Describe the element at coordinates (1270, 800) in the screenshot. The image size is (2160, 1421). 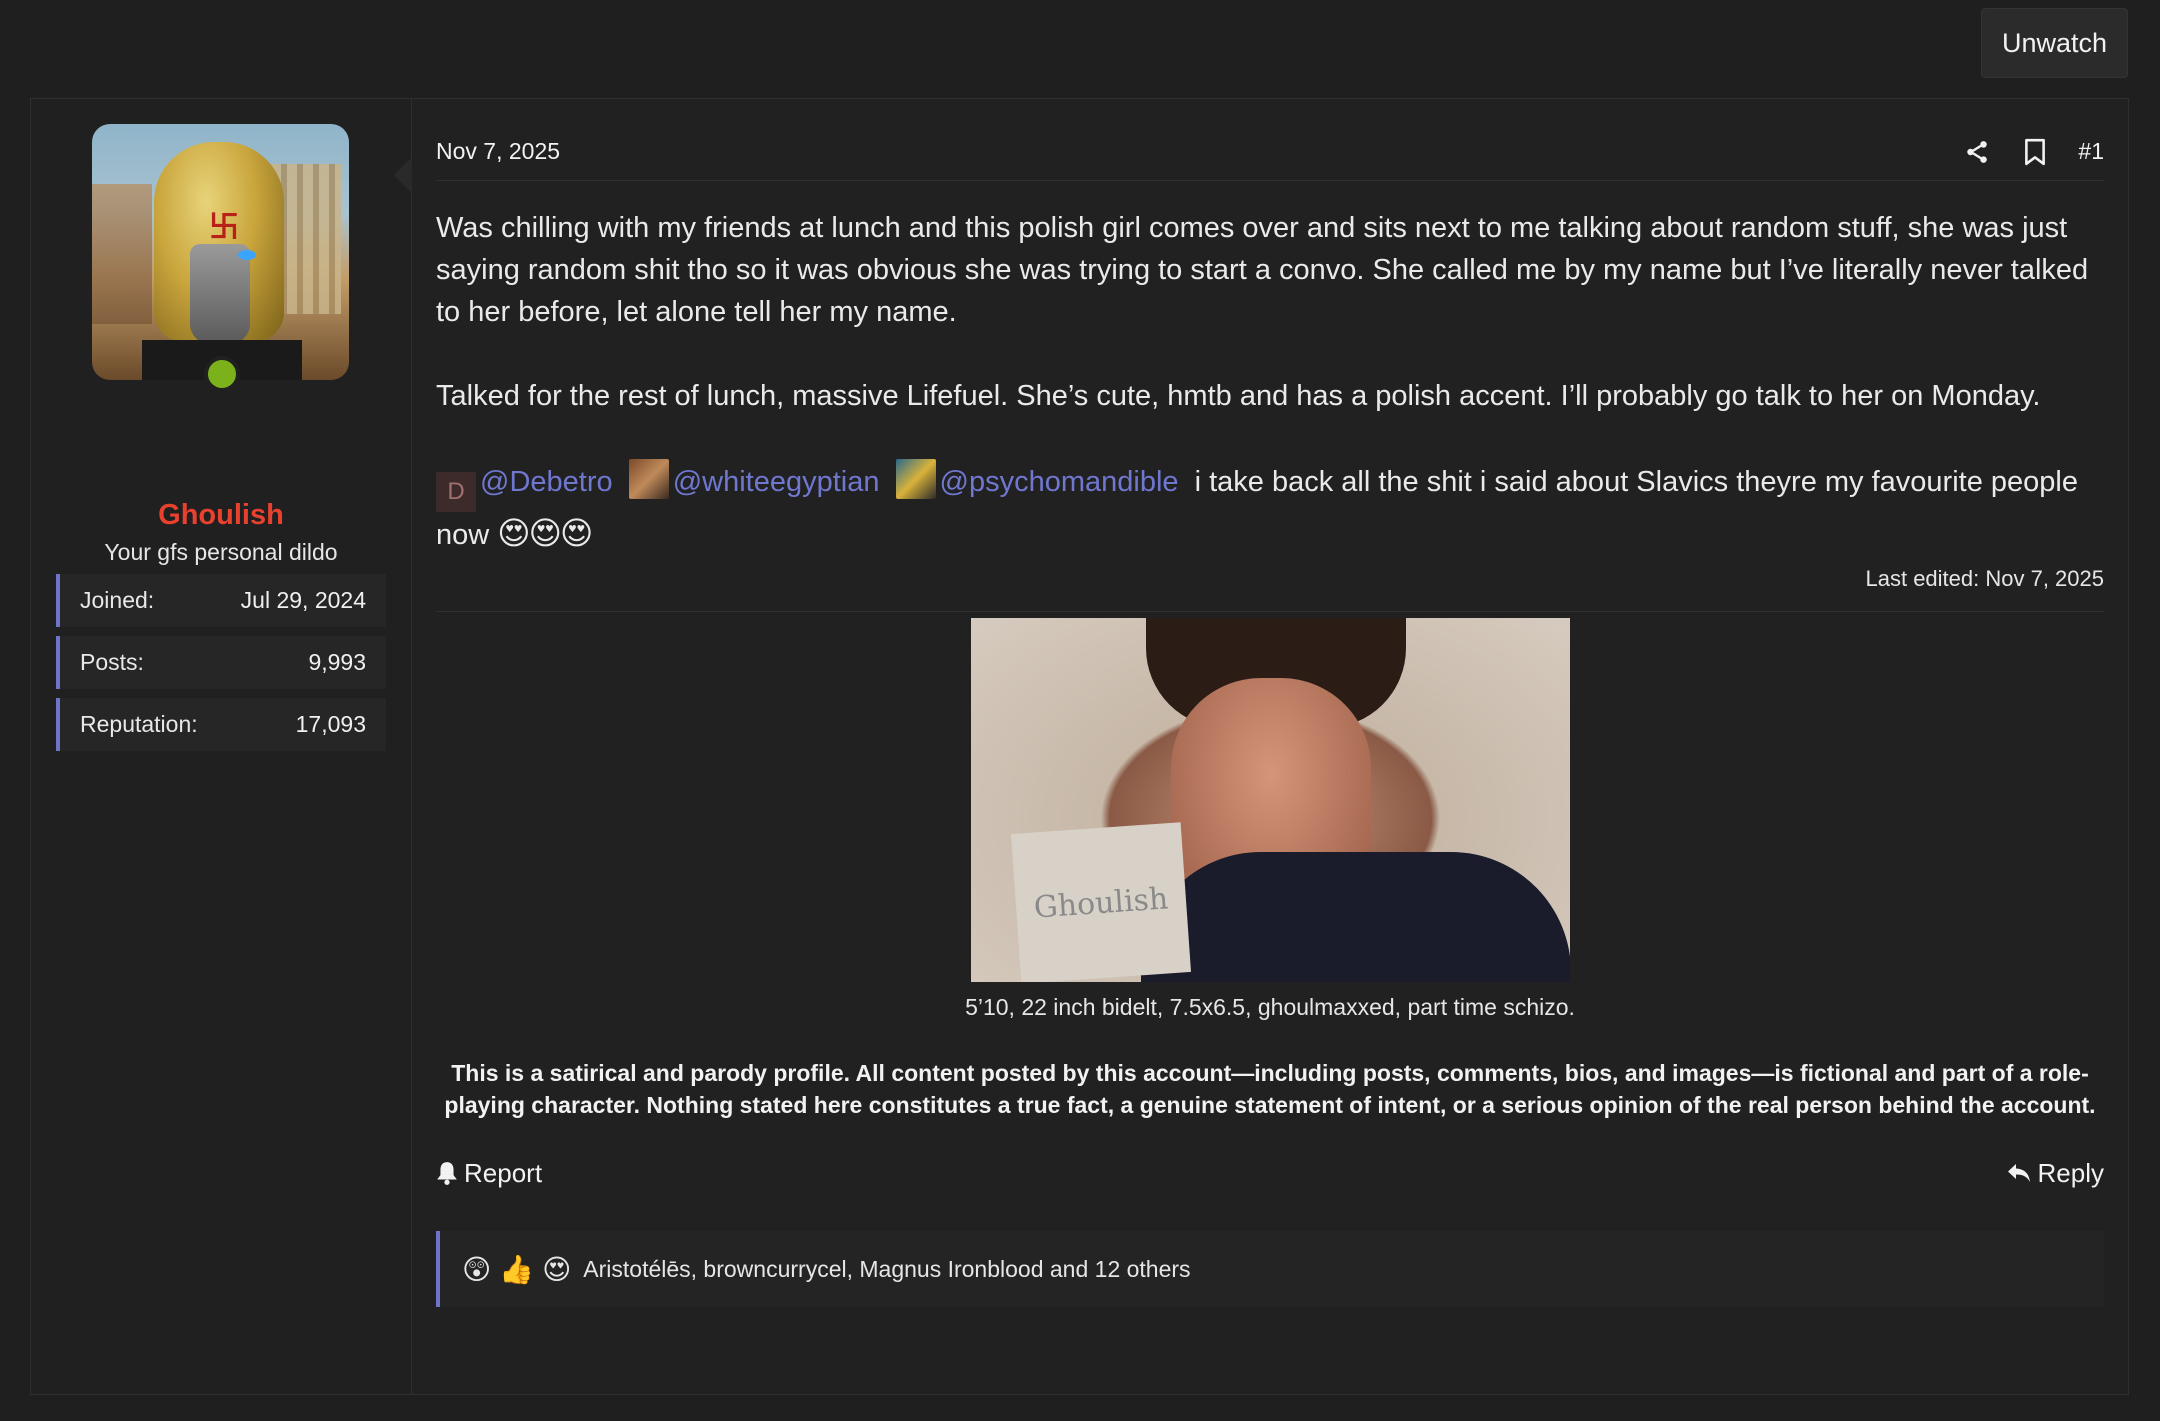
I see `signature-image: Ghoulish` at that location.